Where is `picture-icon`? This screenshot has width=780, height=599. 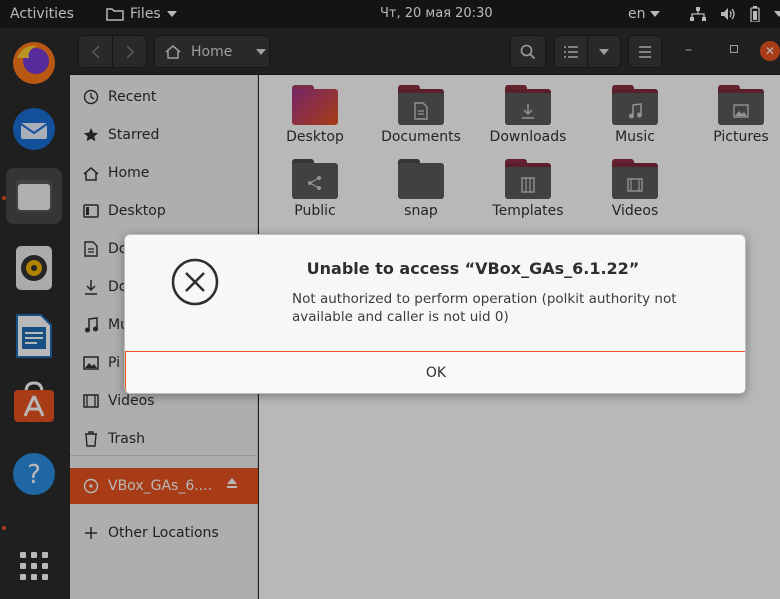 picture-icon is located at coordinates (91, 363).